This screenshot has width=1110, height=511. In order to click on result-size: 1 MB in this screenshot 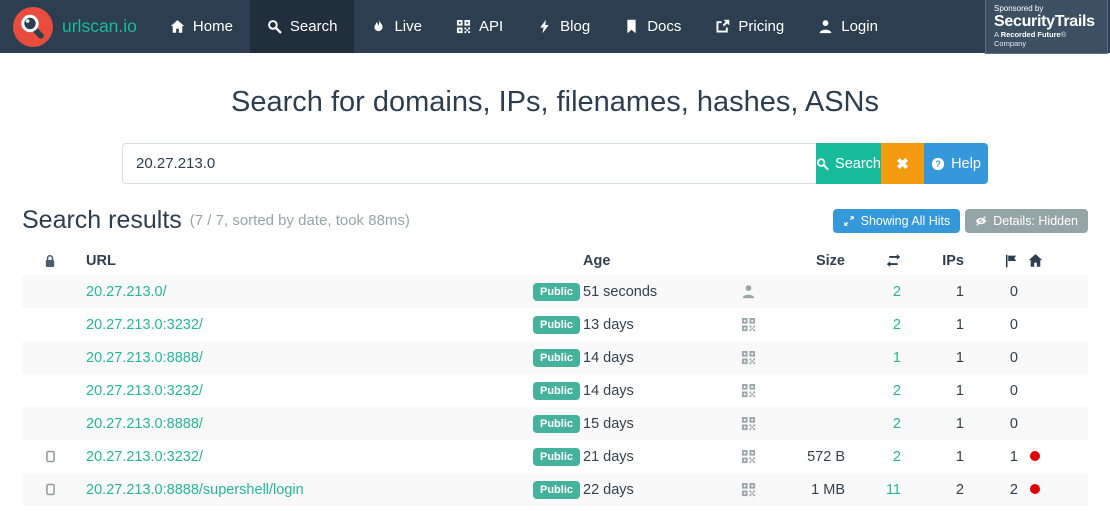, I will do `click(828, 489)`.